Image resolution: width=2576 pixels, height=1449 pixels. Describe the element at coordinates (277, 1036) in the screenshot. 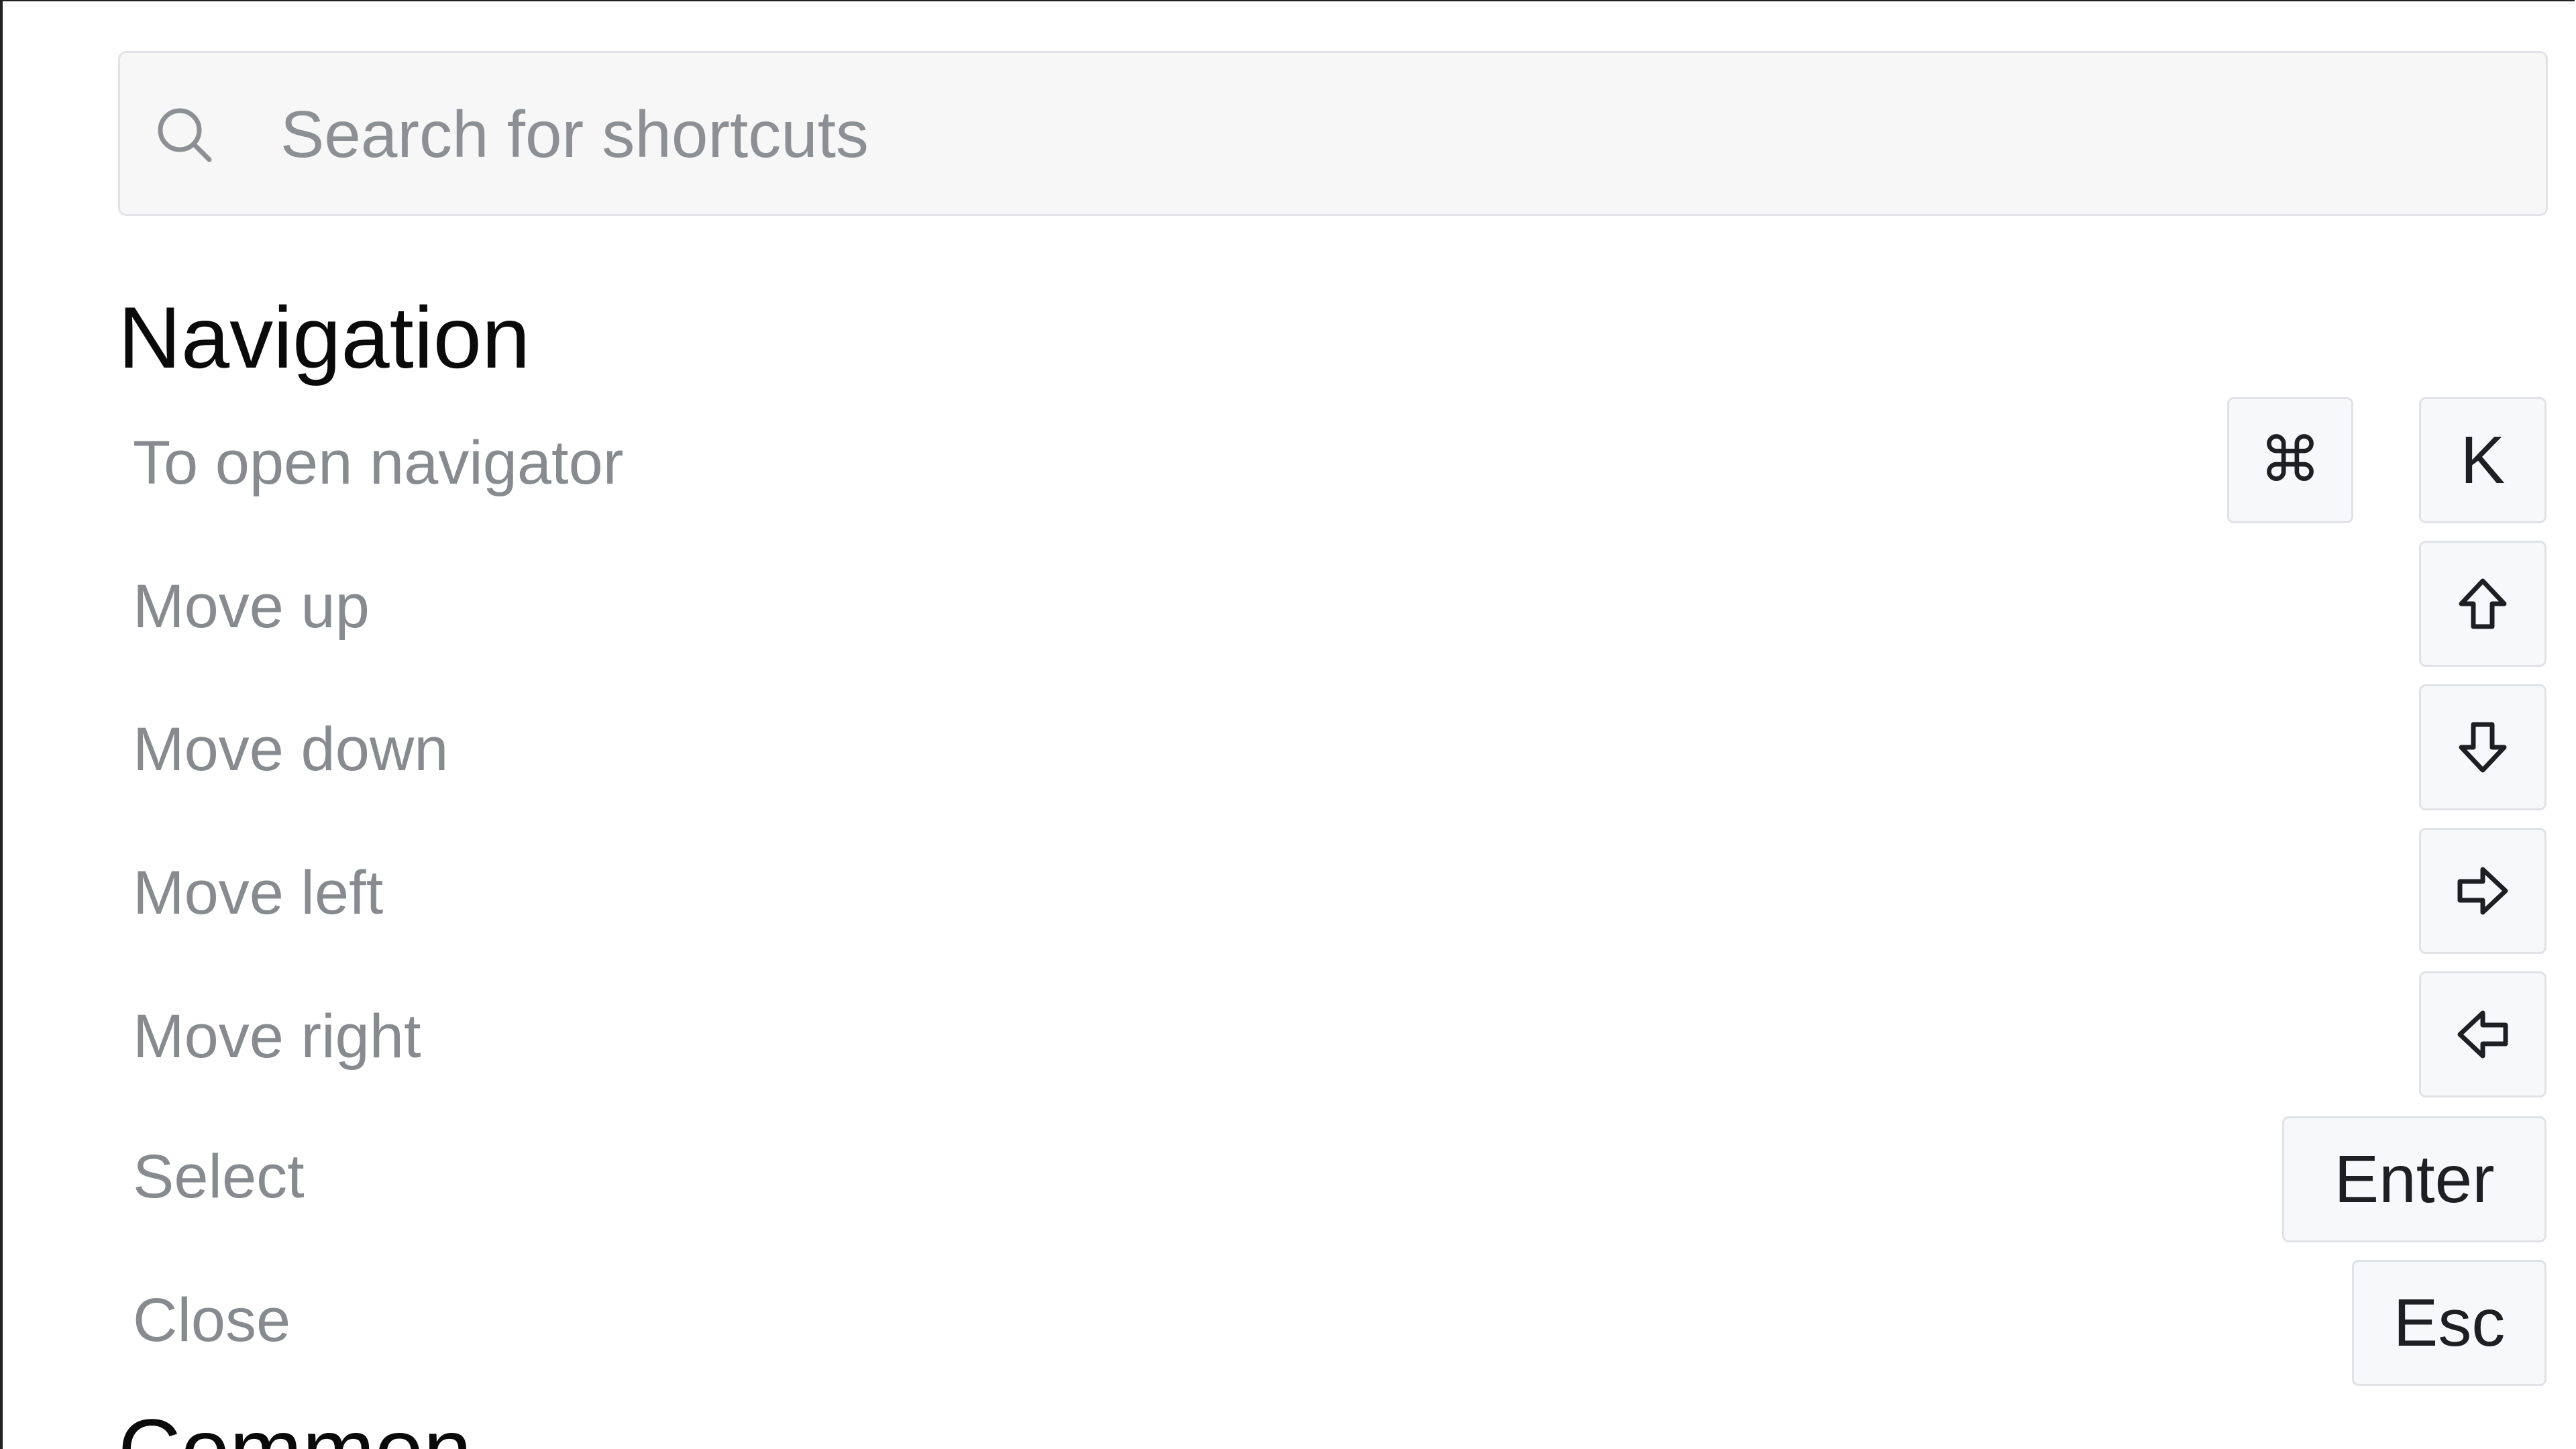

I see `shortcut-label-move-right: Move right` at that location.